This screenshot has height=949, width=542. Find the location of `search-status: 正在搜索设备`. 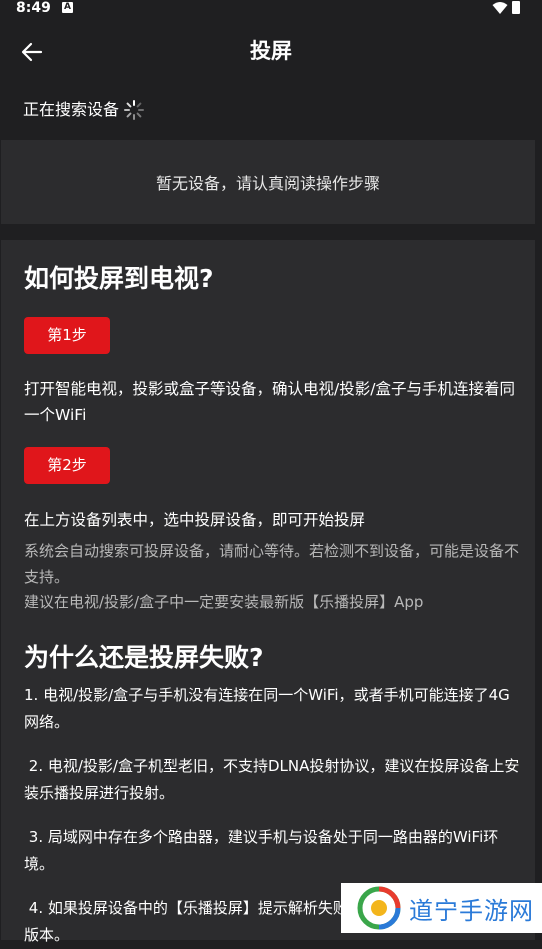

search-status: 正在搜索设备 is located at coordinates (84, 110).